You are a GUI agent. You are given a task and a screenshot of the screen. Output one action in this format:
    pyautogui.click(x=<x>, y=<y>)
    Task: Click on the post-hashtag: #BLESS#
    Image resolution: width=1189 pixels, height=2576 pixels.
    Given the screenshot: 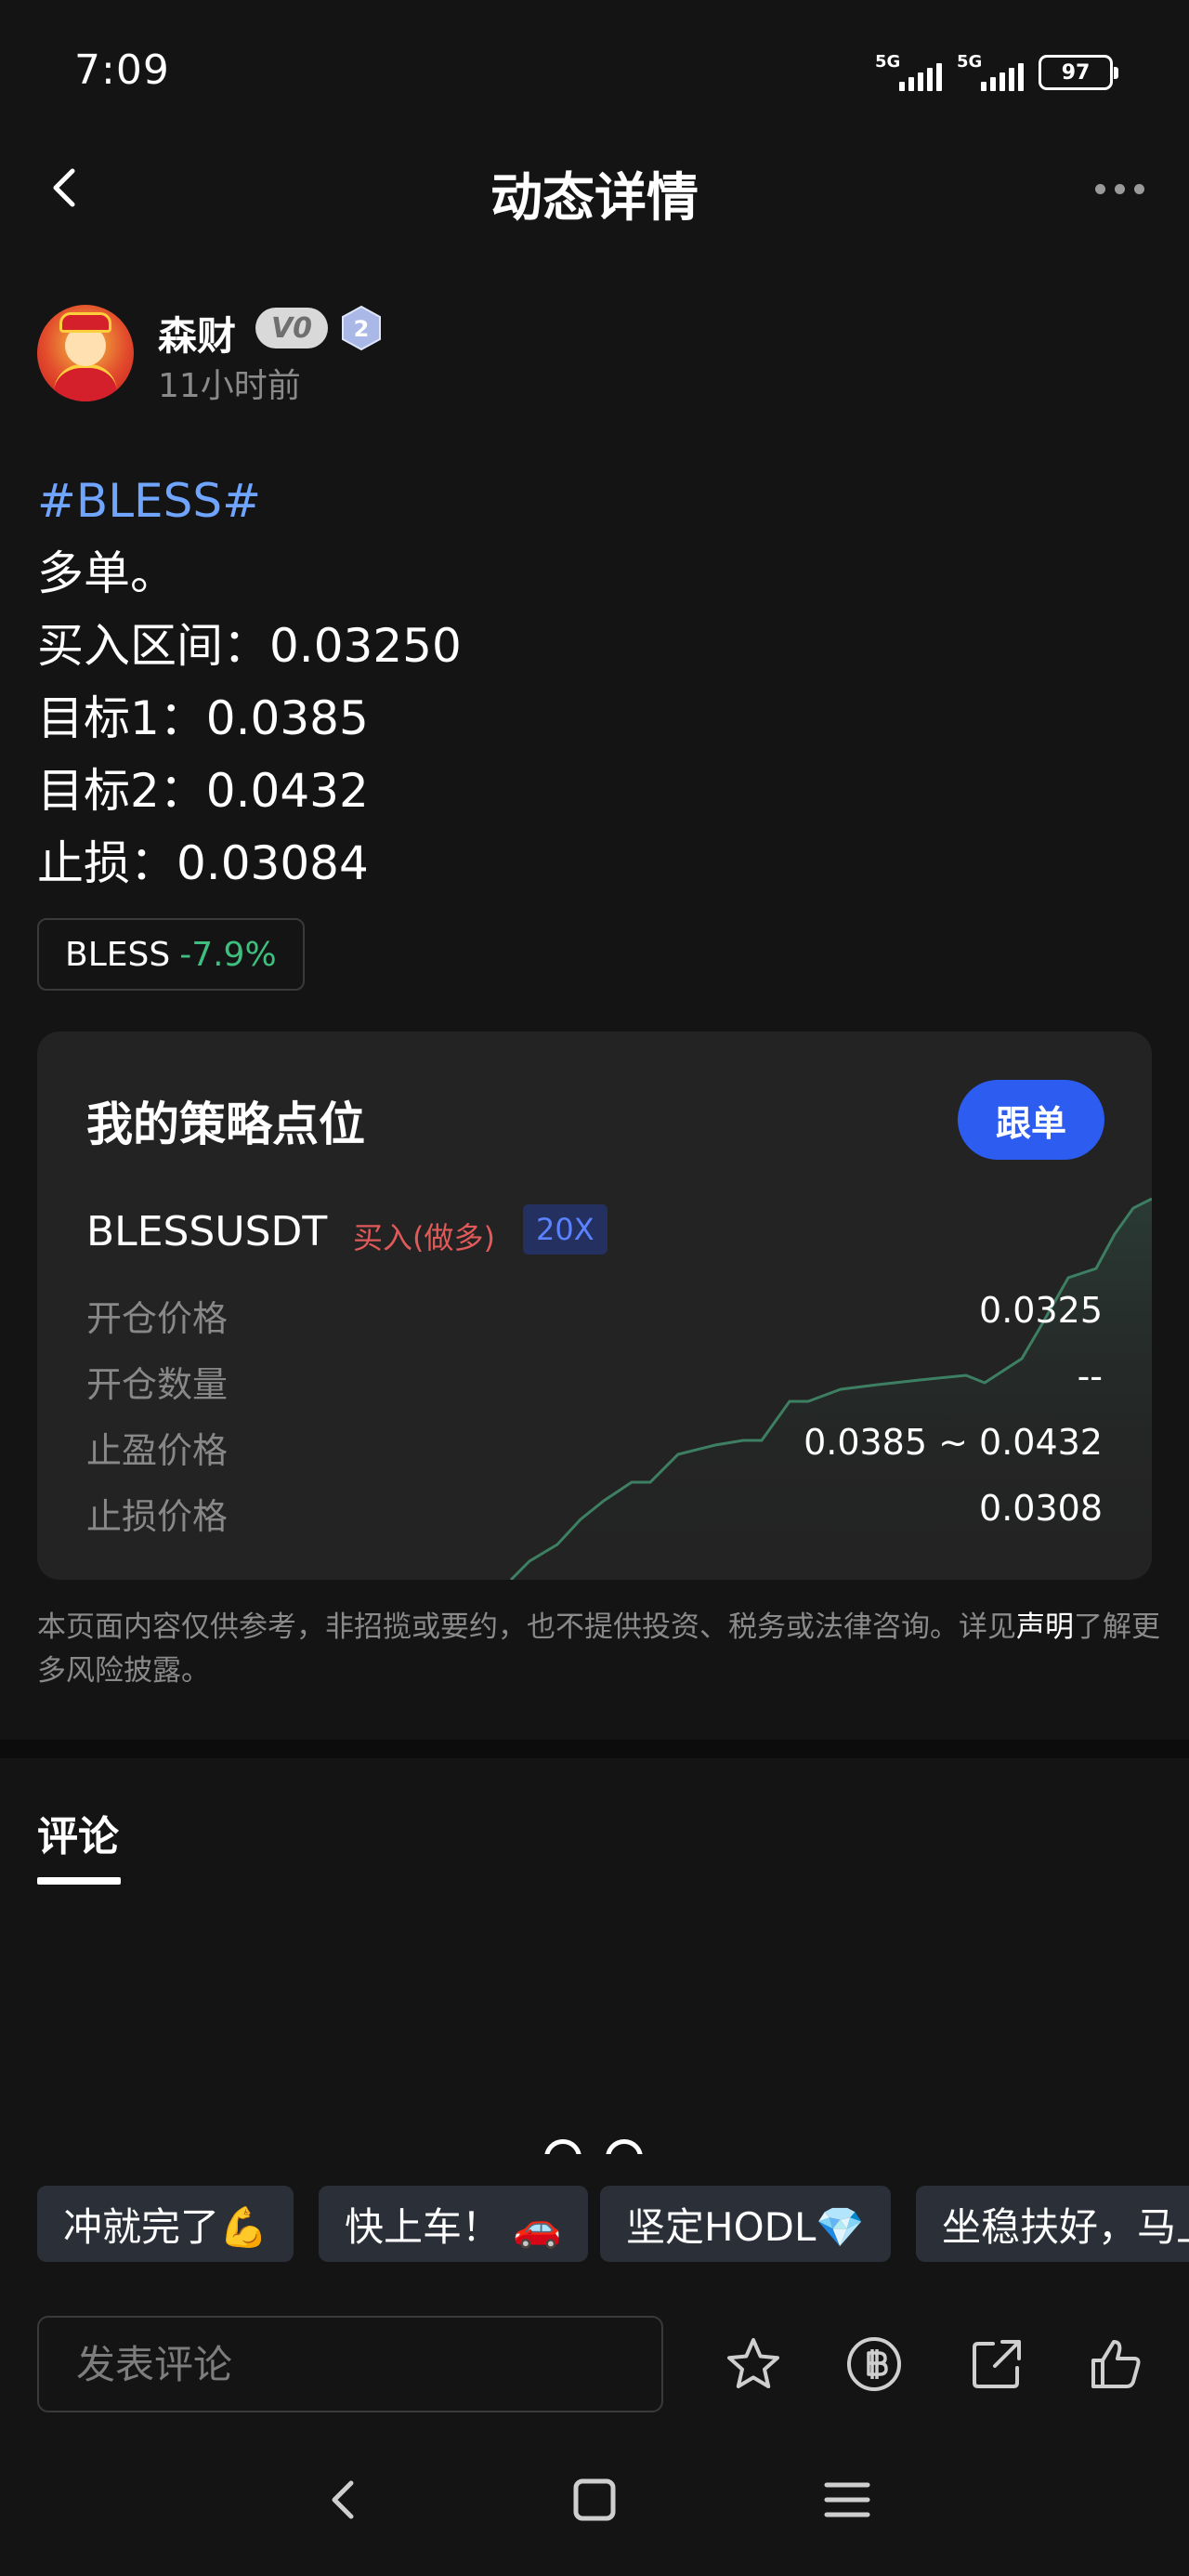 What is the action you would take?
    pyautogui.click(x=594, y=501)
    